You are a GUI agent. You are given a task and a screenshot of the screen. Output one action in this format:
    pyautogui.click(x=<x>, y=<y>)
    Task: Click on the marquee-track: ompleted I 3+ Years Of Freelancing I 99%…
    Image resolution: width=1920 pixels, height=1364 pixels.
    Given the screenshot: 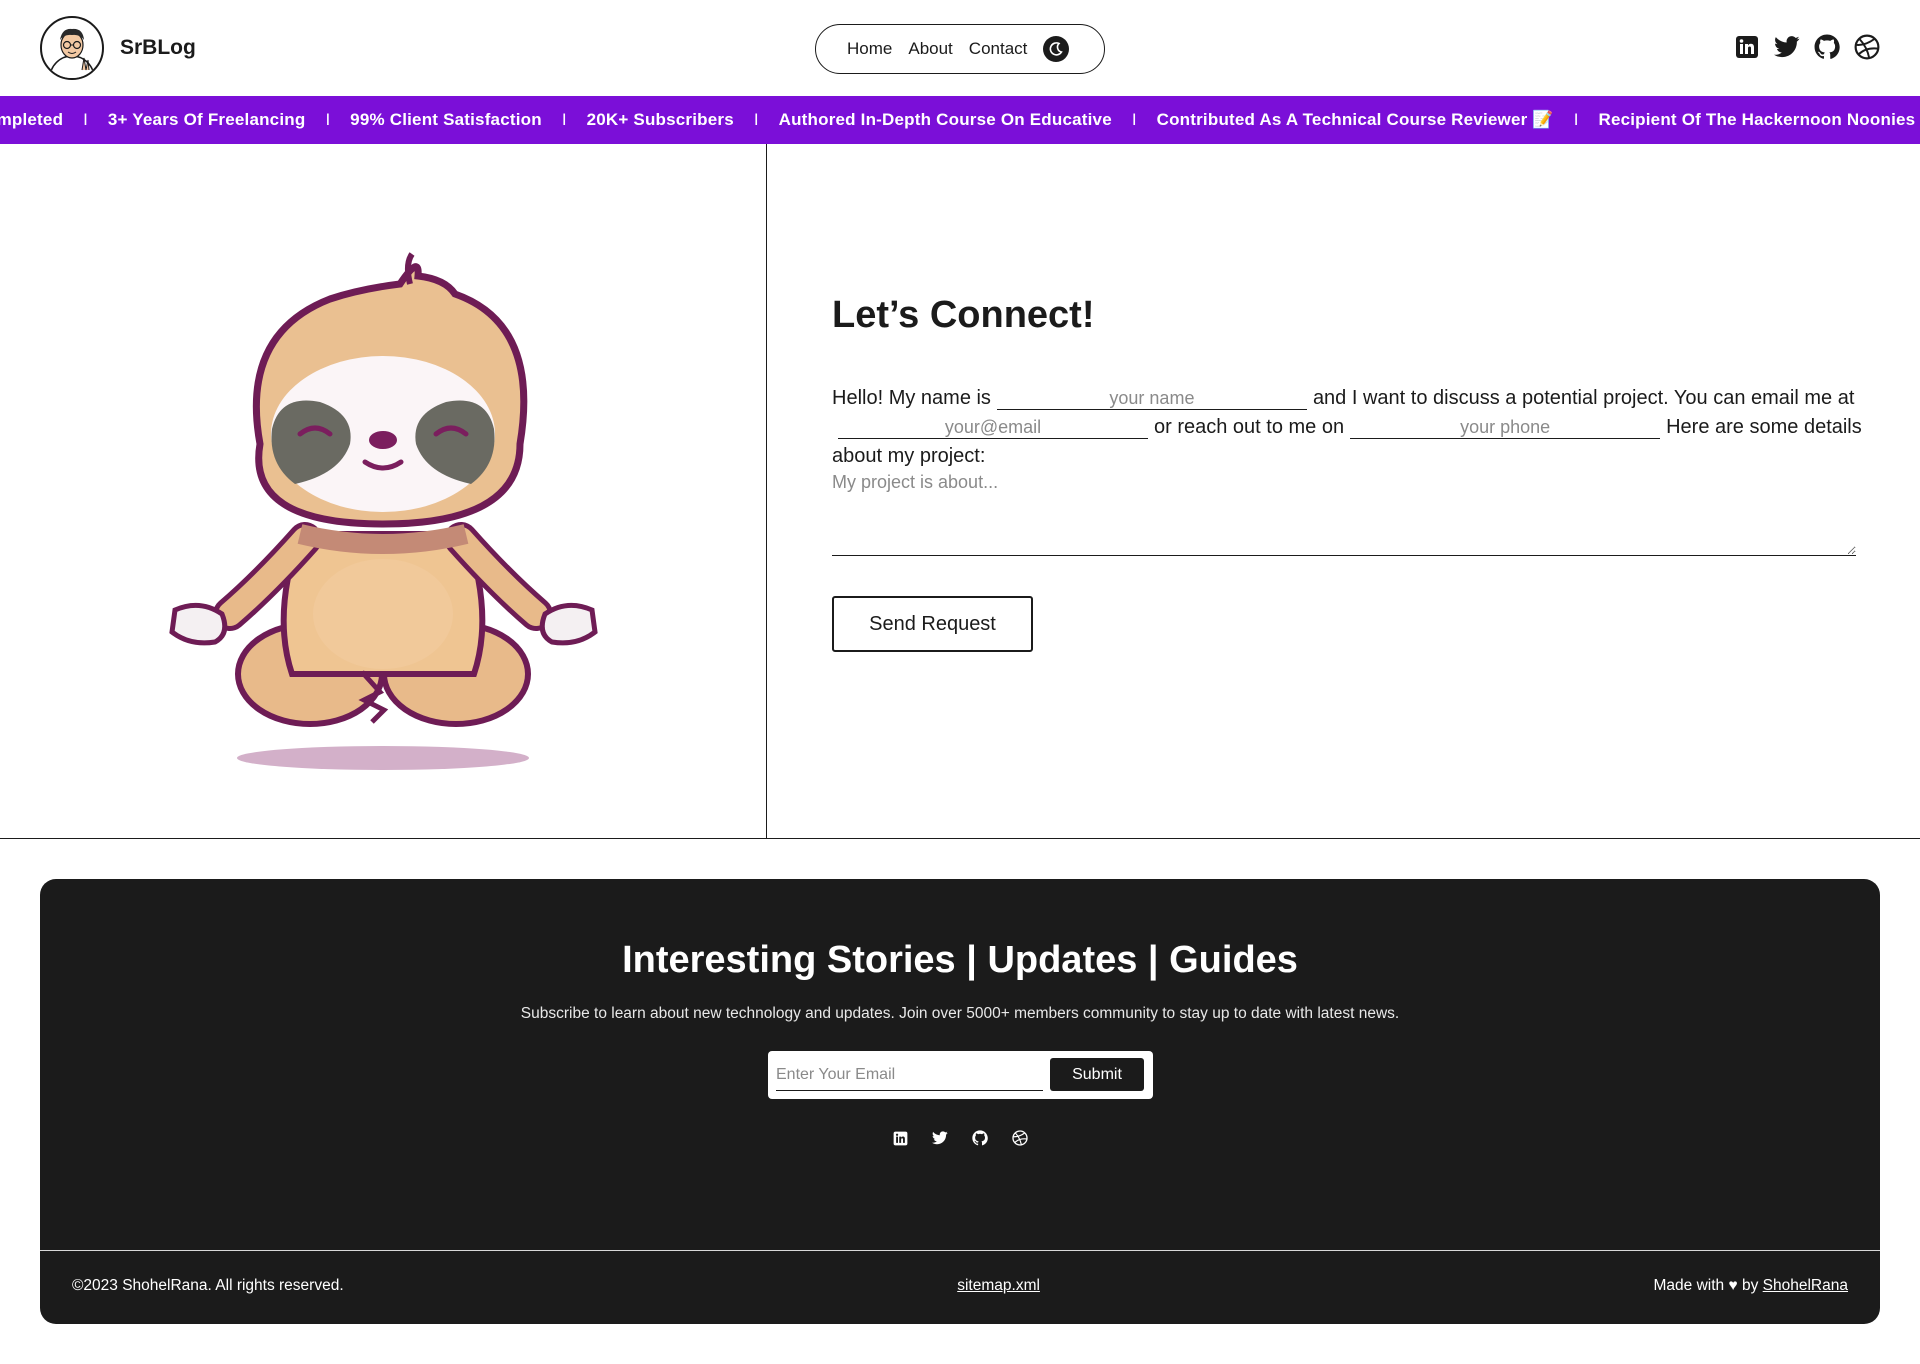 What is the action you would take?
    pyautogui.click(x=957, y=120)
    